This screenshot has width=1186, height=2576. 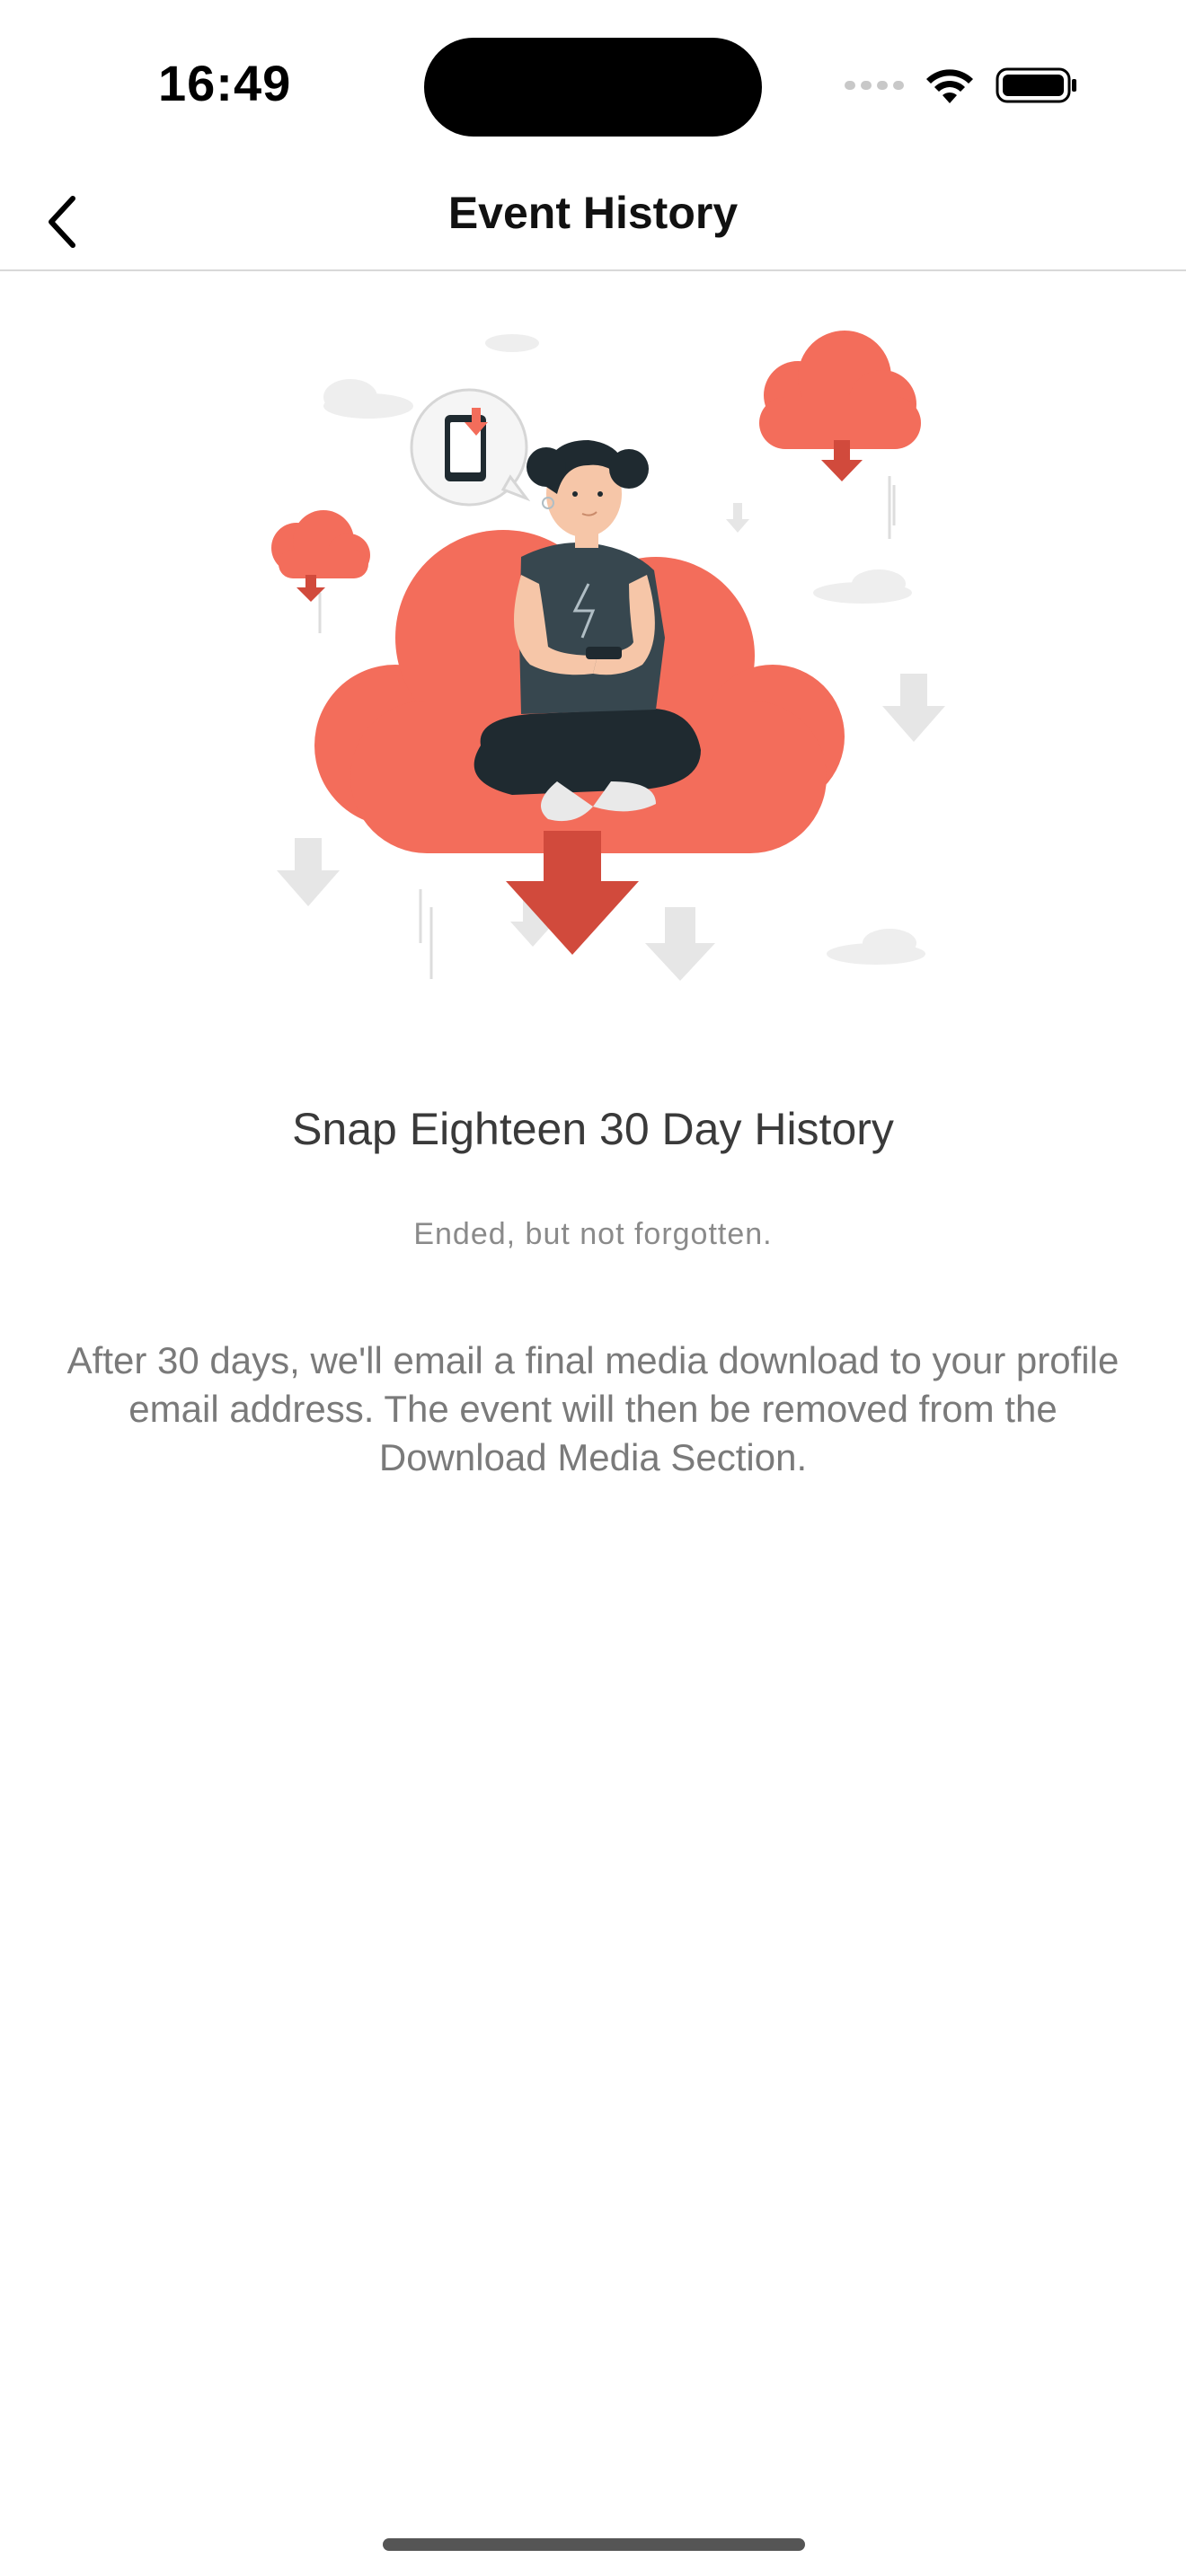 I want to click on status-icons, so click(x=961, y=85).